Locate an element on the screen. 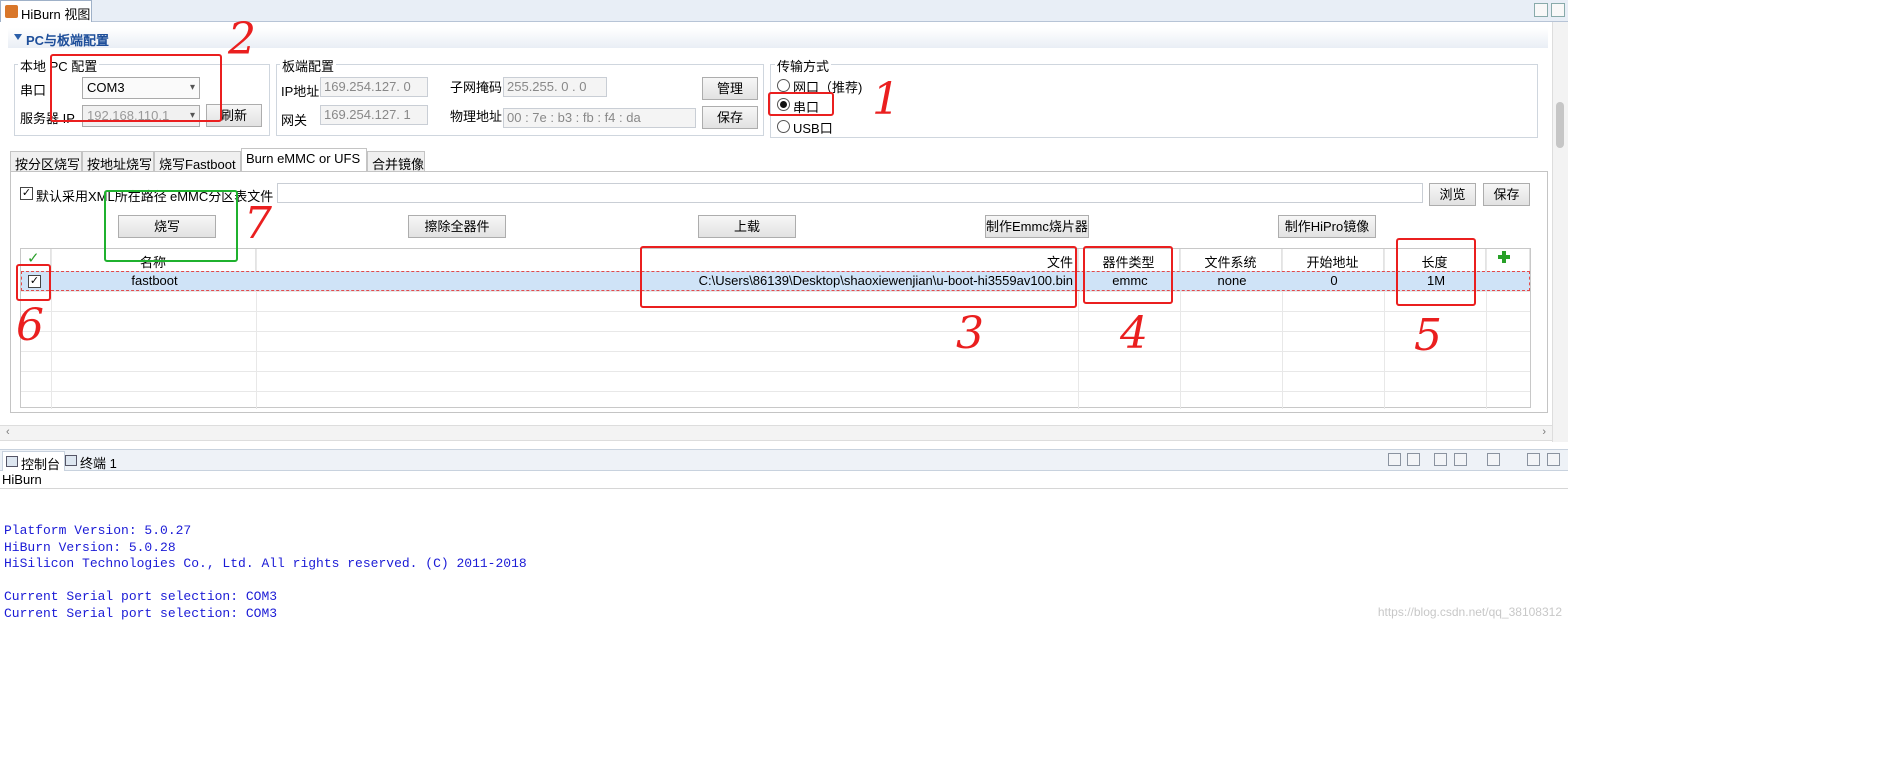 This screenshot has height=761, width=1897. tab-console: 控制台 is located at coordinates (34, 461).